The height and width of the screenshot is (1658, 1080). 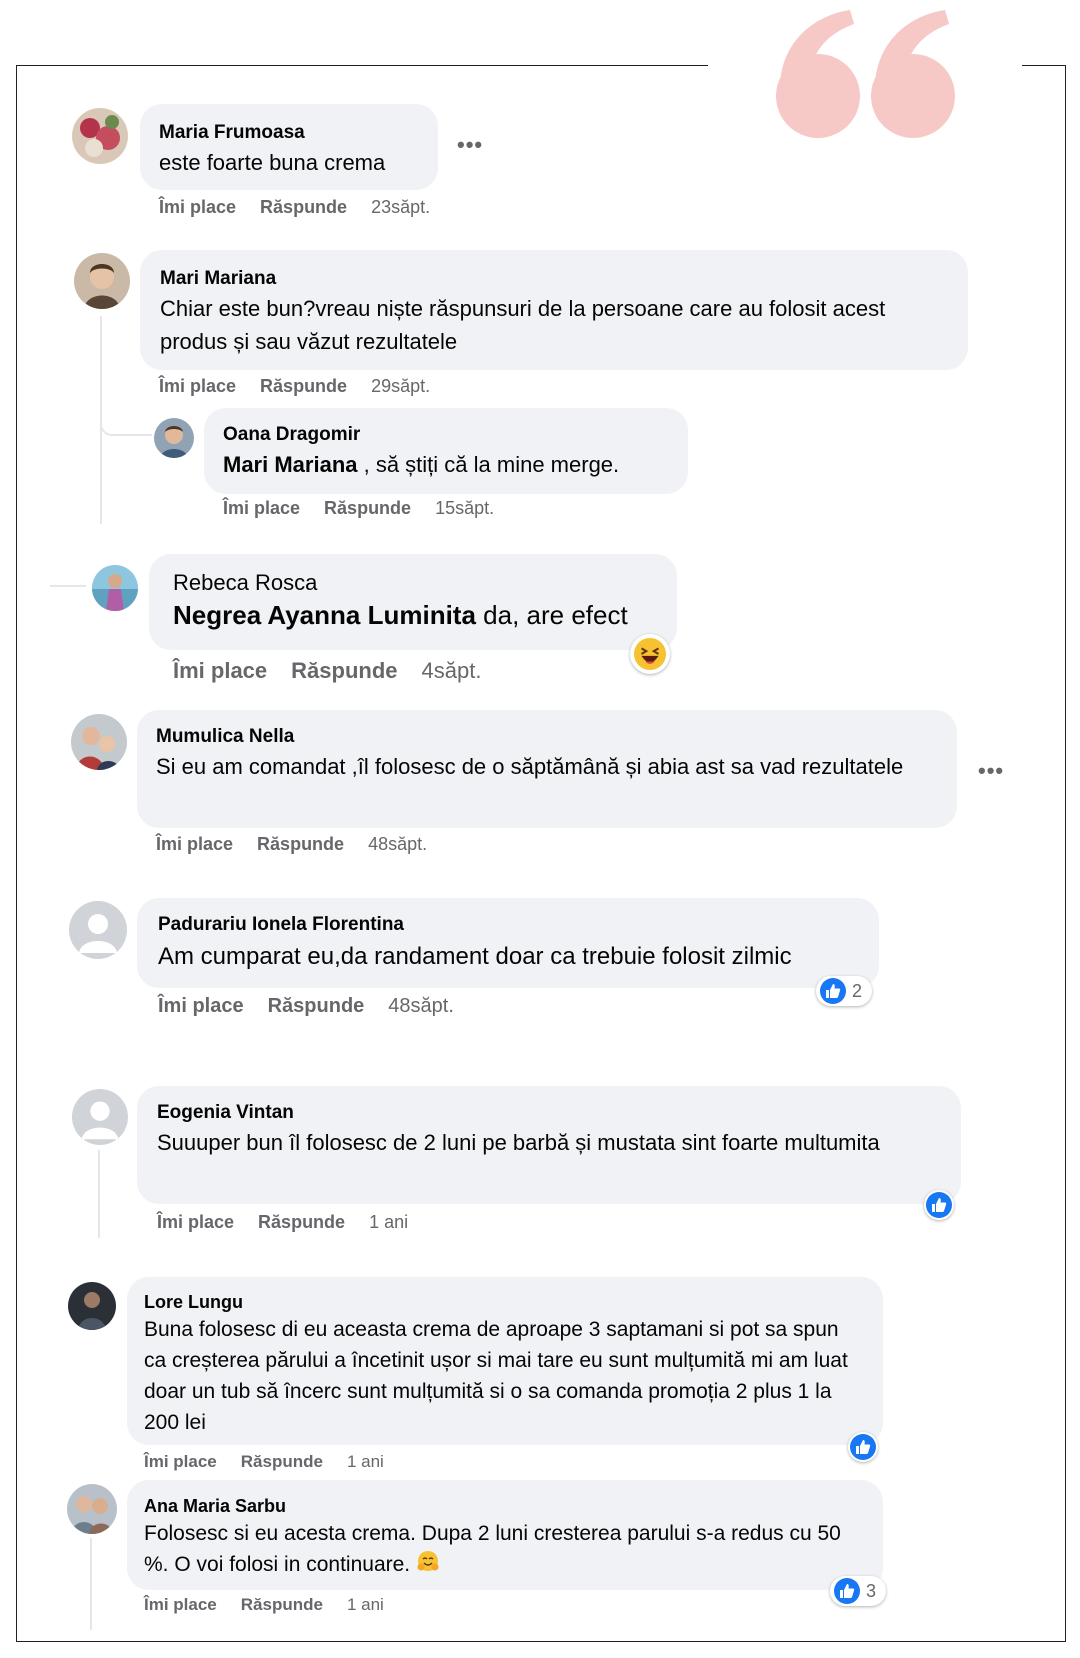 I want to click on comment-author: Lore Lungu, so click(x=193, y=1302).